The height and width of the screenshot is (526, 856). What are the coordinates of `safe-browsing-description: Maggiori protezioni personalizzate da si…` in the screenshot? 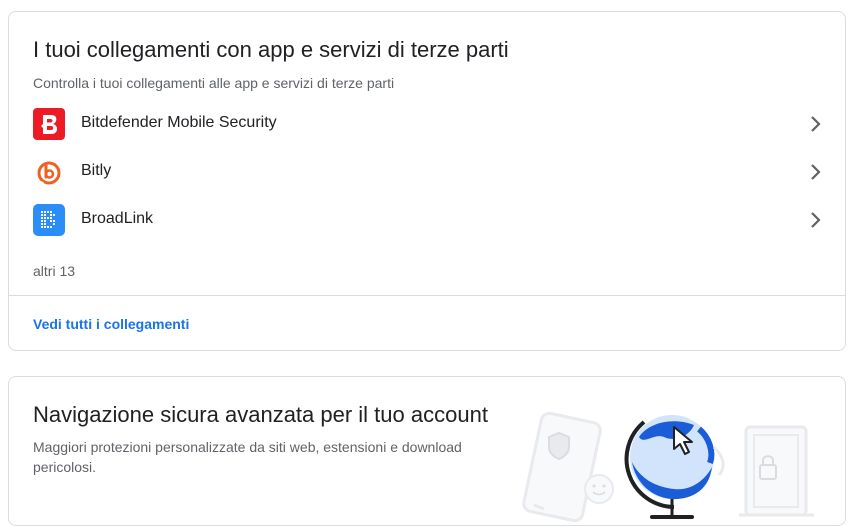 It's located at (247, 457).